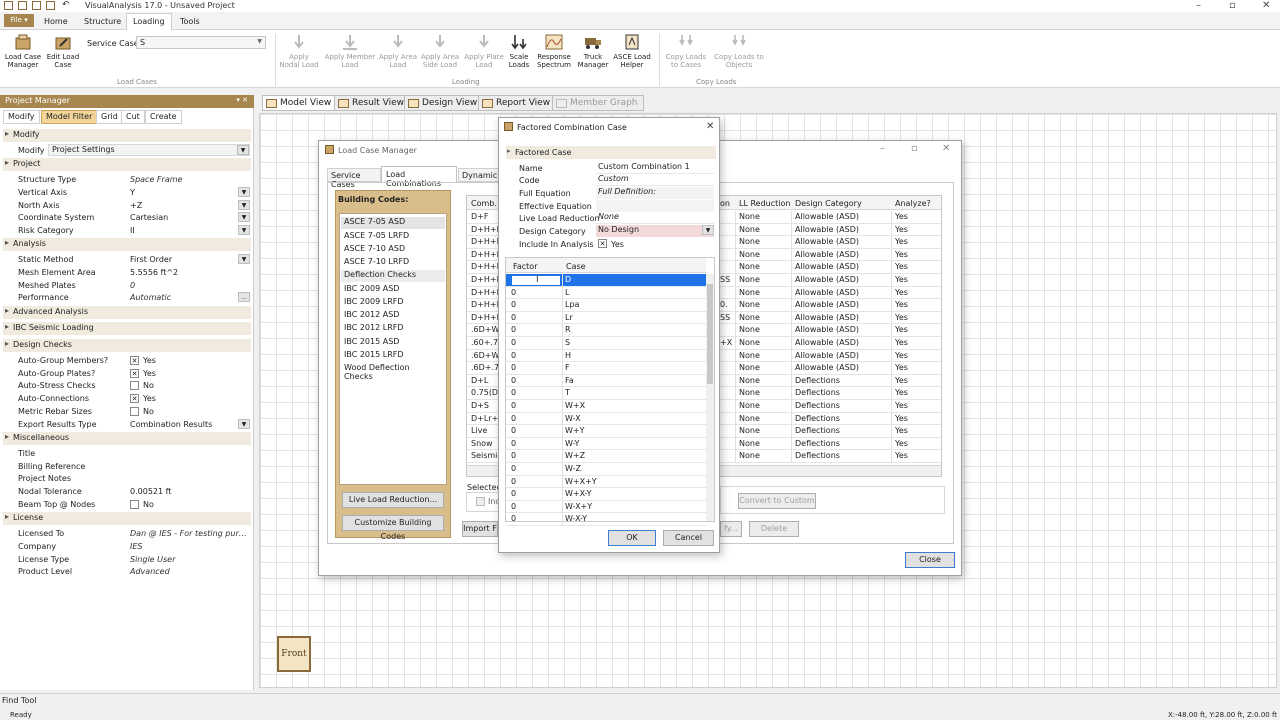 The width and height of the screenshot is (1280, 720). I want to click on pm-tab-modify: Modify, so click(21, 117).